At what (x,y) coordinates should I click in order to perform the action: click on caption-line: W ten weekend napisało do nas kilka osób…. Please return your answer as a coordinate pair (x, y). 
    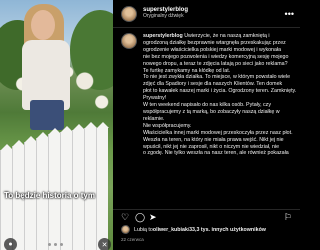
    Looking at the image, I should click on (207, 105).